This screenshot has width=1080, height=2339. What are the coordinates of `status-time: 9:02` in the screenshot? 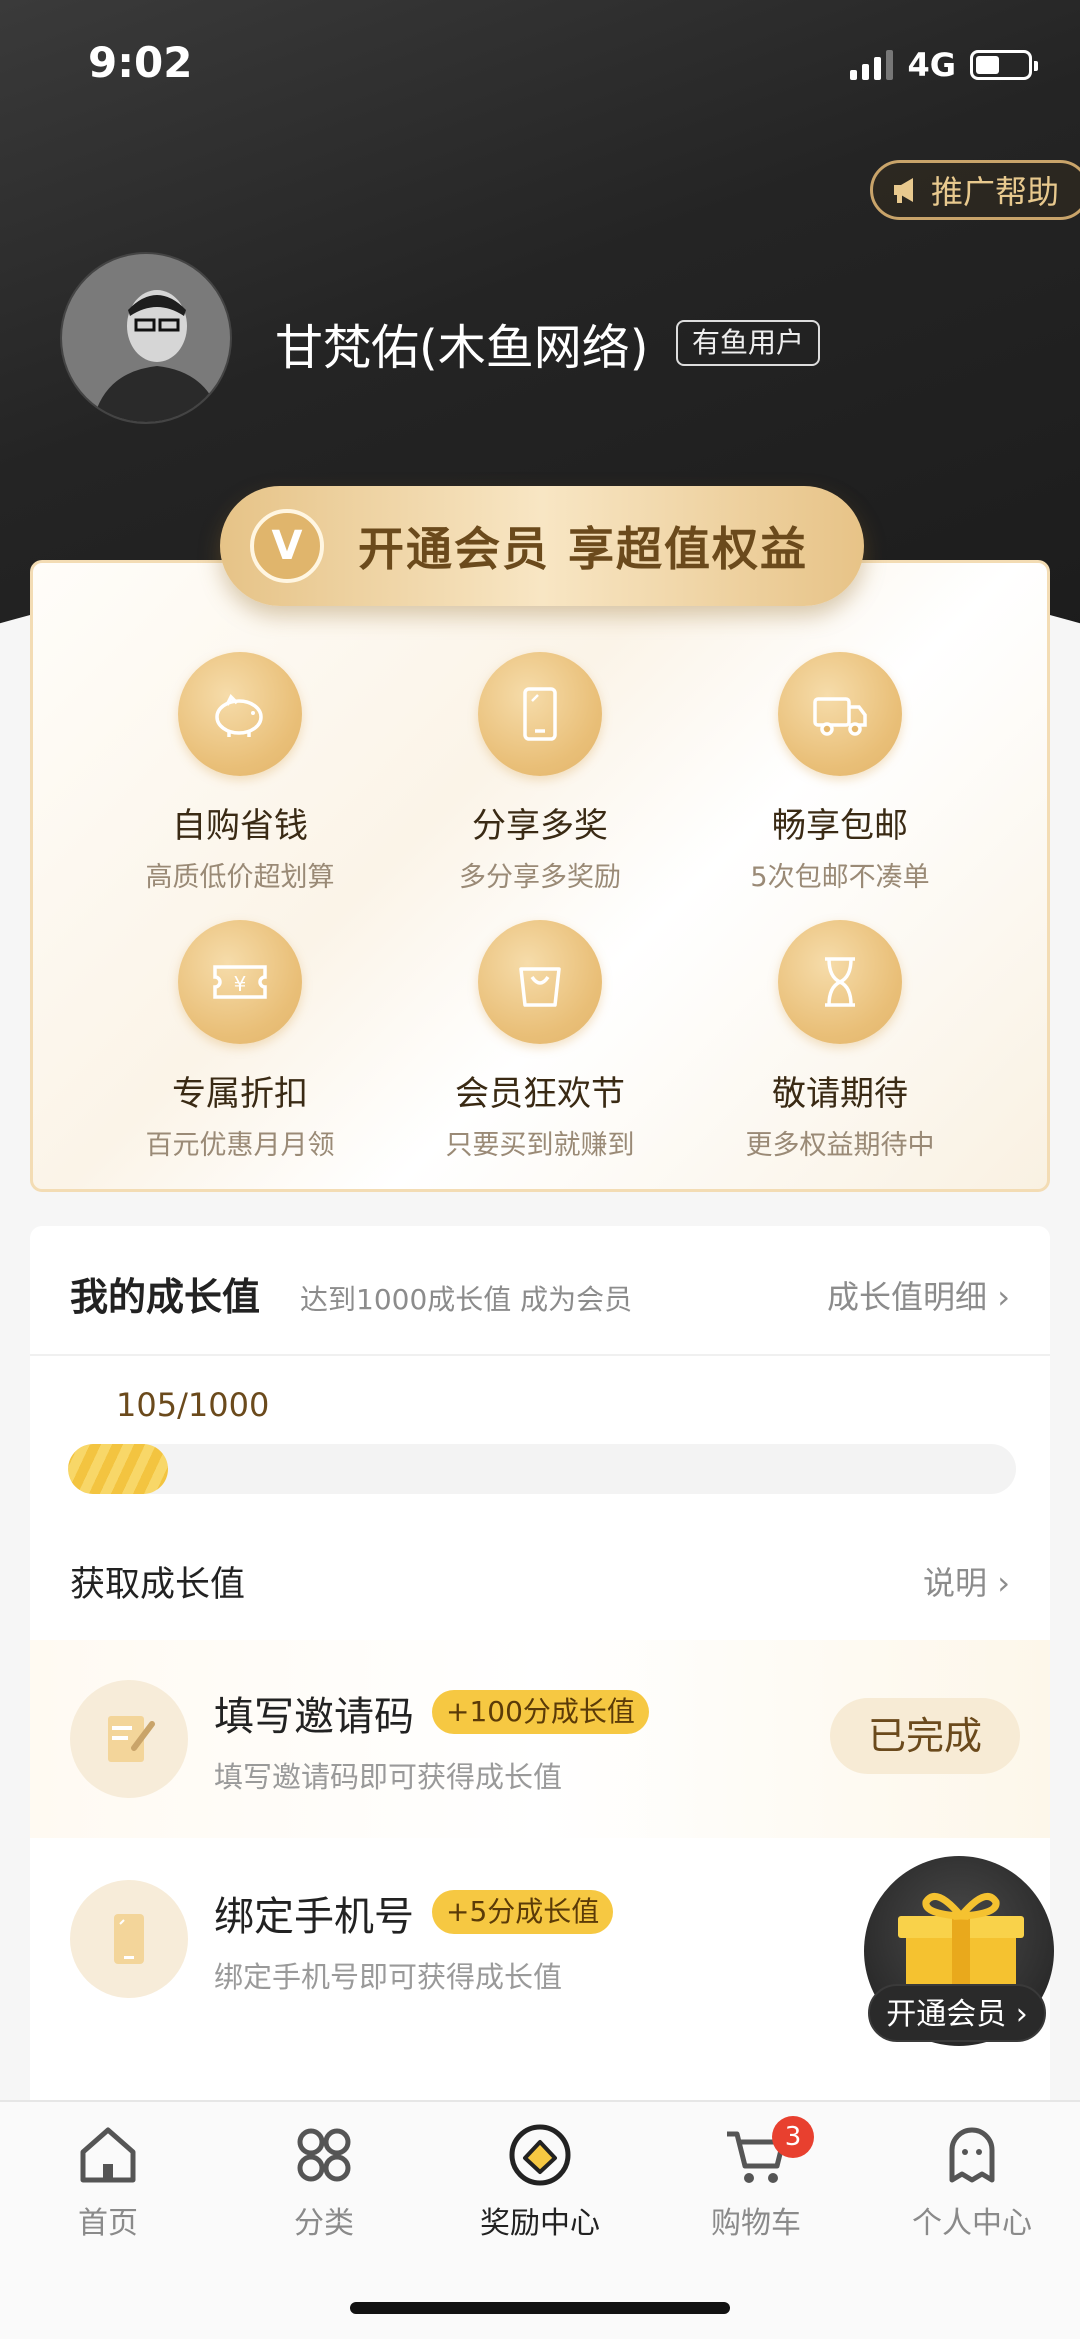 It's located at (140, 62).